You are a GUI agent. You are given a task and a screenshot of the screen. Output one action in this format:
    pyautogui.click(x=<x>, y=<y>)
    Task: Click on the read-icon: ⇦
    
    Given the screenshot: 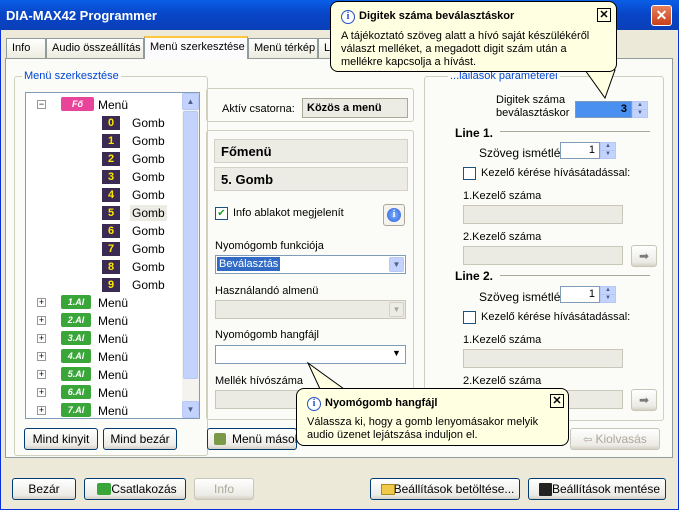 What is the action you would take?
    pyautogui.click(x=589, y=440)
    